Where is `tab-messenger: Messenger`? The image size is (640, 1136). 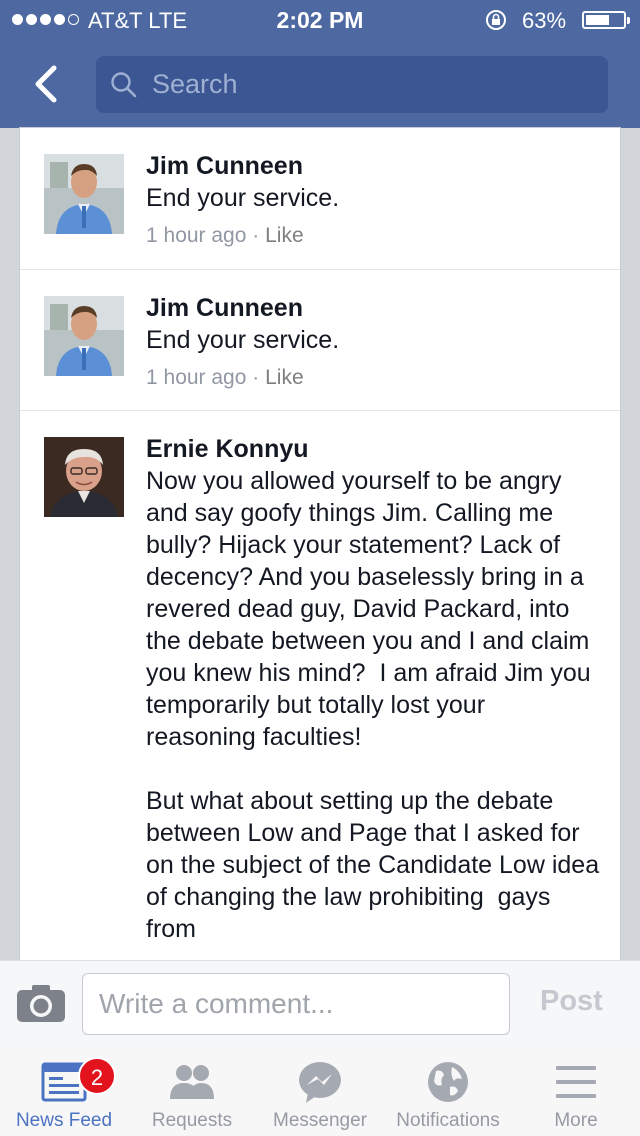
tab-messenger: Messenger is located at coordinates (320, 1092).